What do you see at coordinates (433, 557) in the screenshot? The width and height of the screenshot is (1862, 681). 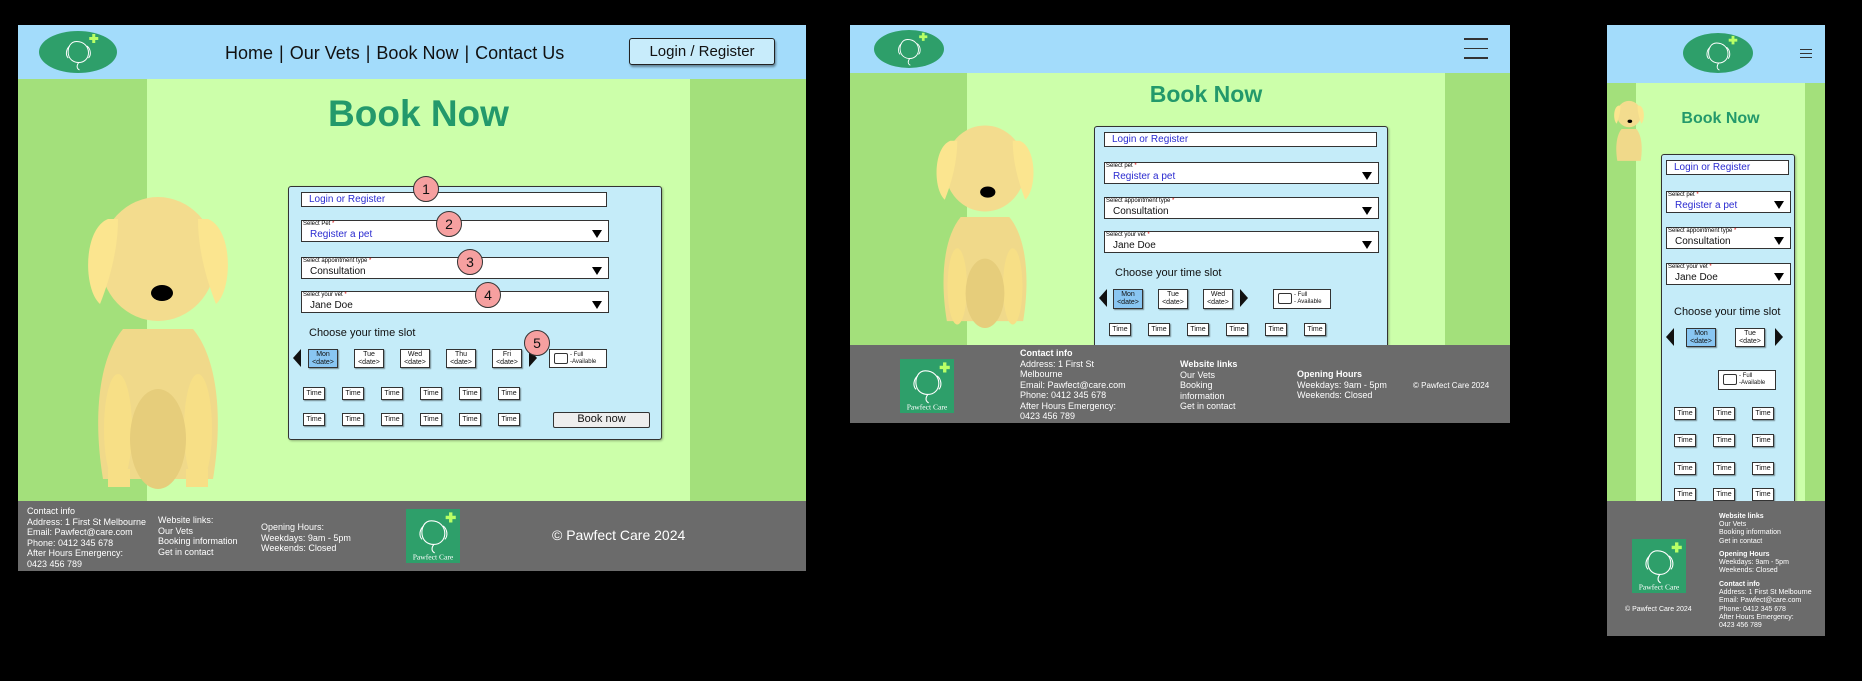 I see `svg-text: Pawfect Care` at bounding box center [433, 557].